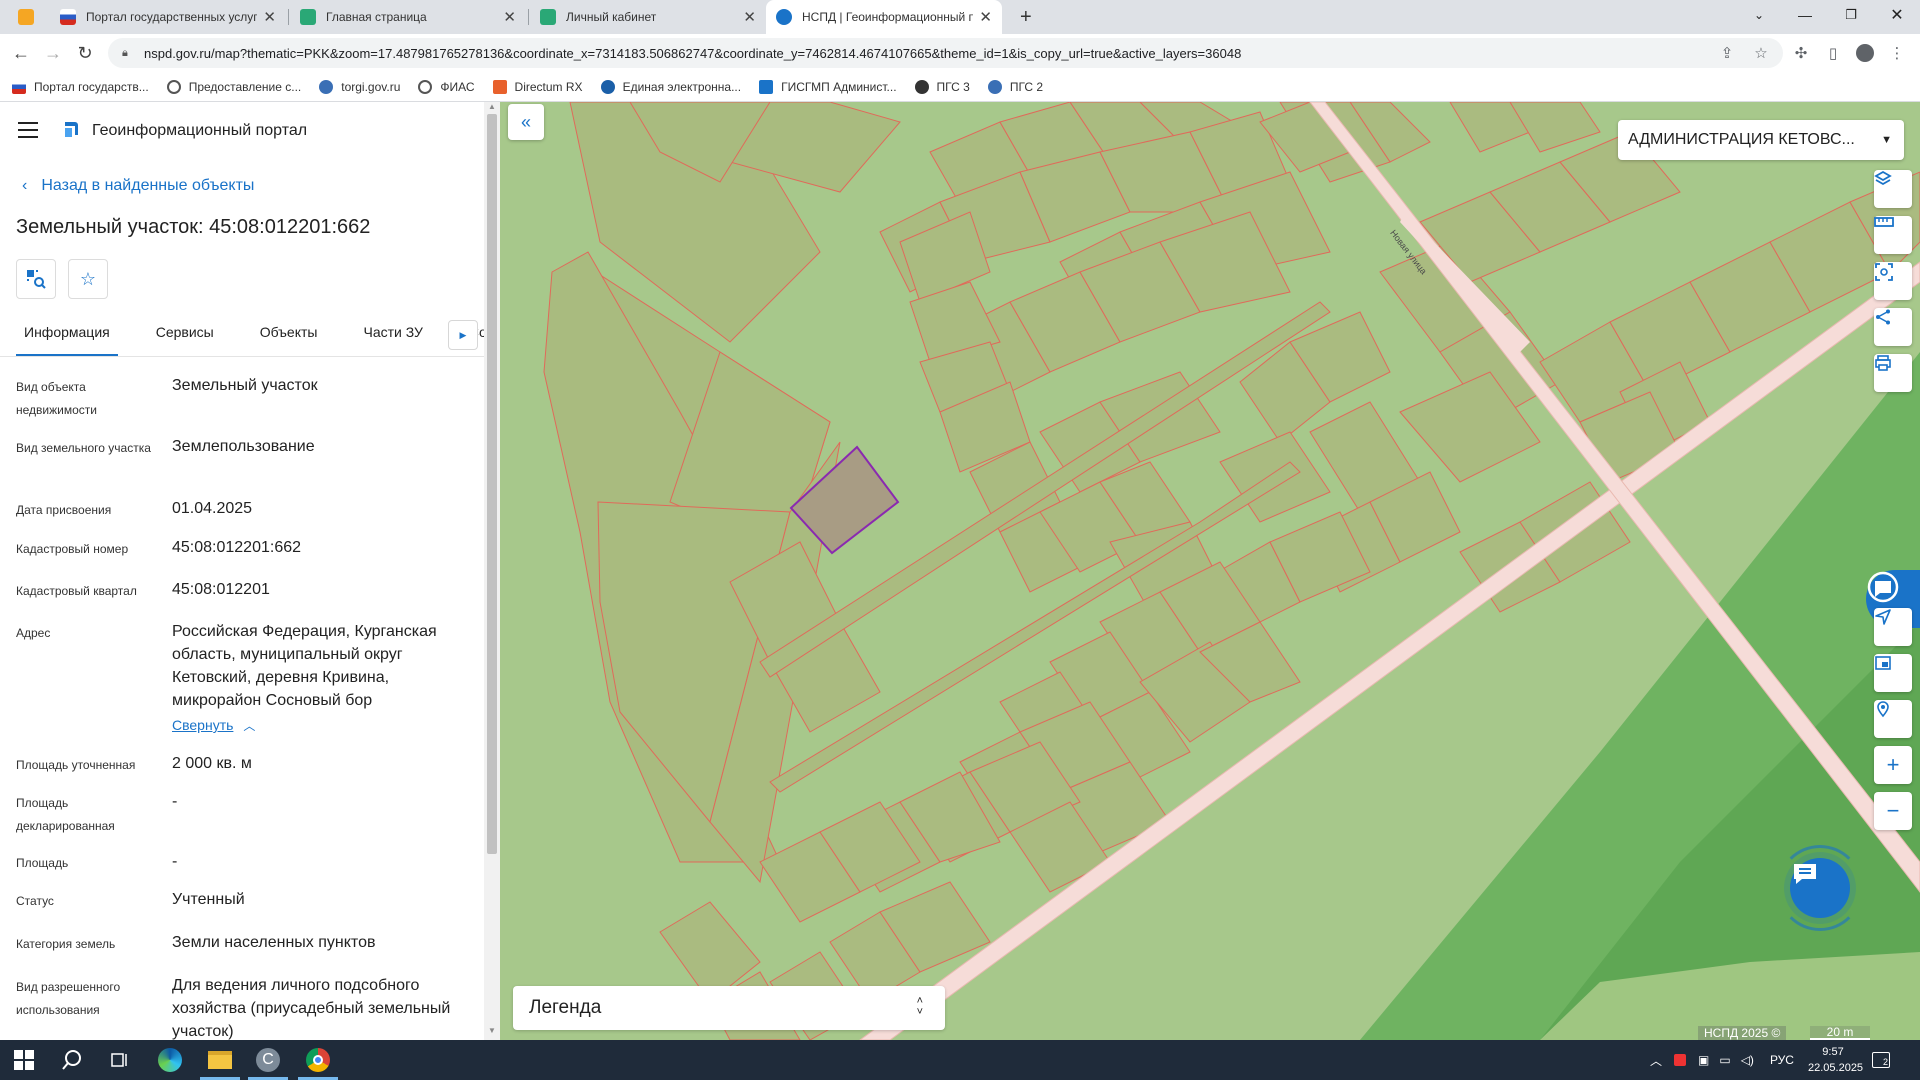  Describe the element at coordinates (168, 17) in the screenshot. I see `tab-gosuslugi: Портал государственных услуг ✕` at that location.